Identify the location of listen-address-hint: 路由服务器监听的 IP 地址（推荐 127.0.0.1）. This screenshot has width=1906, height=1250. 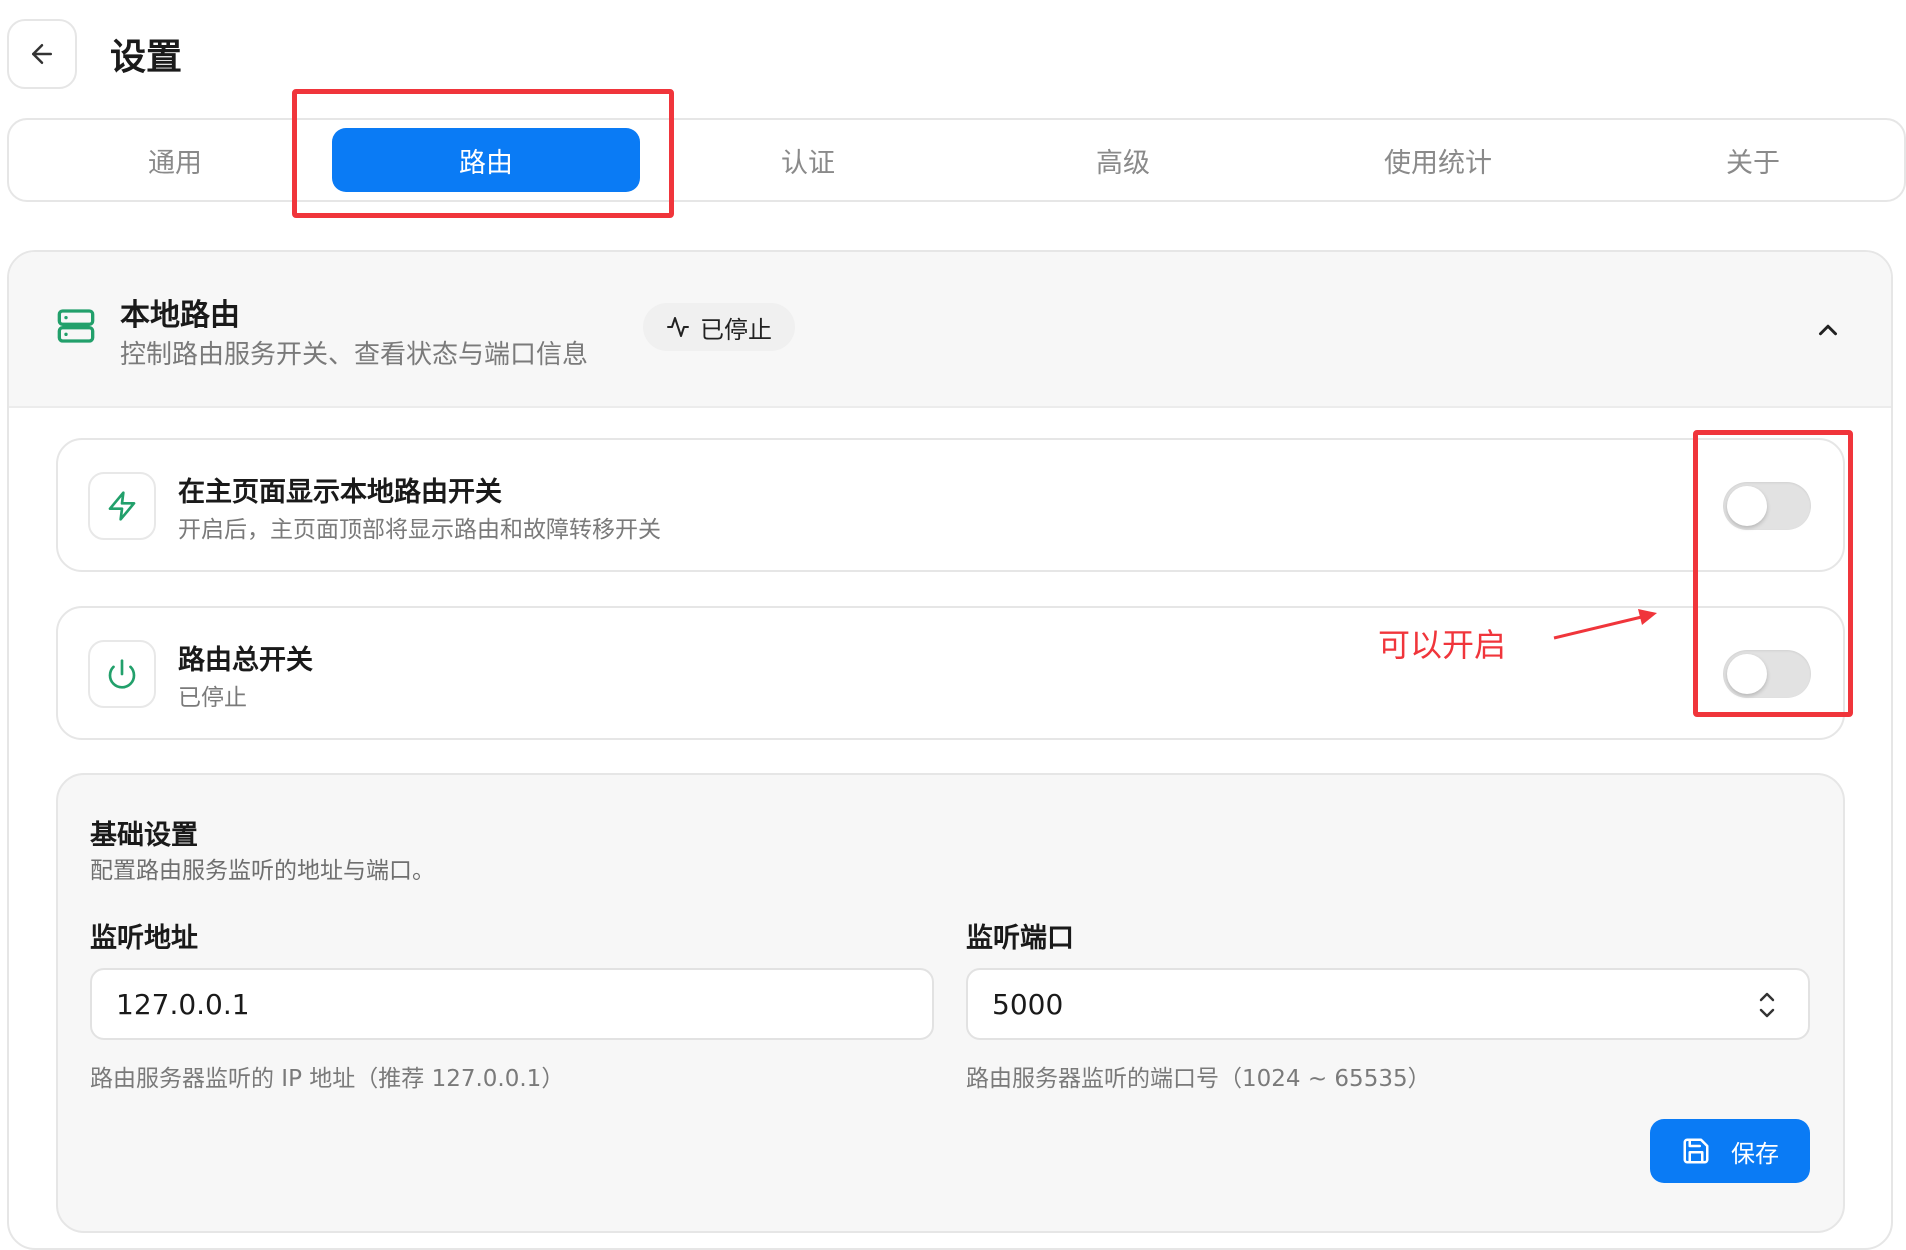
(327, 1079).